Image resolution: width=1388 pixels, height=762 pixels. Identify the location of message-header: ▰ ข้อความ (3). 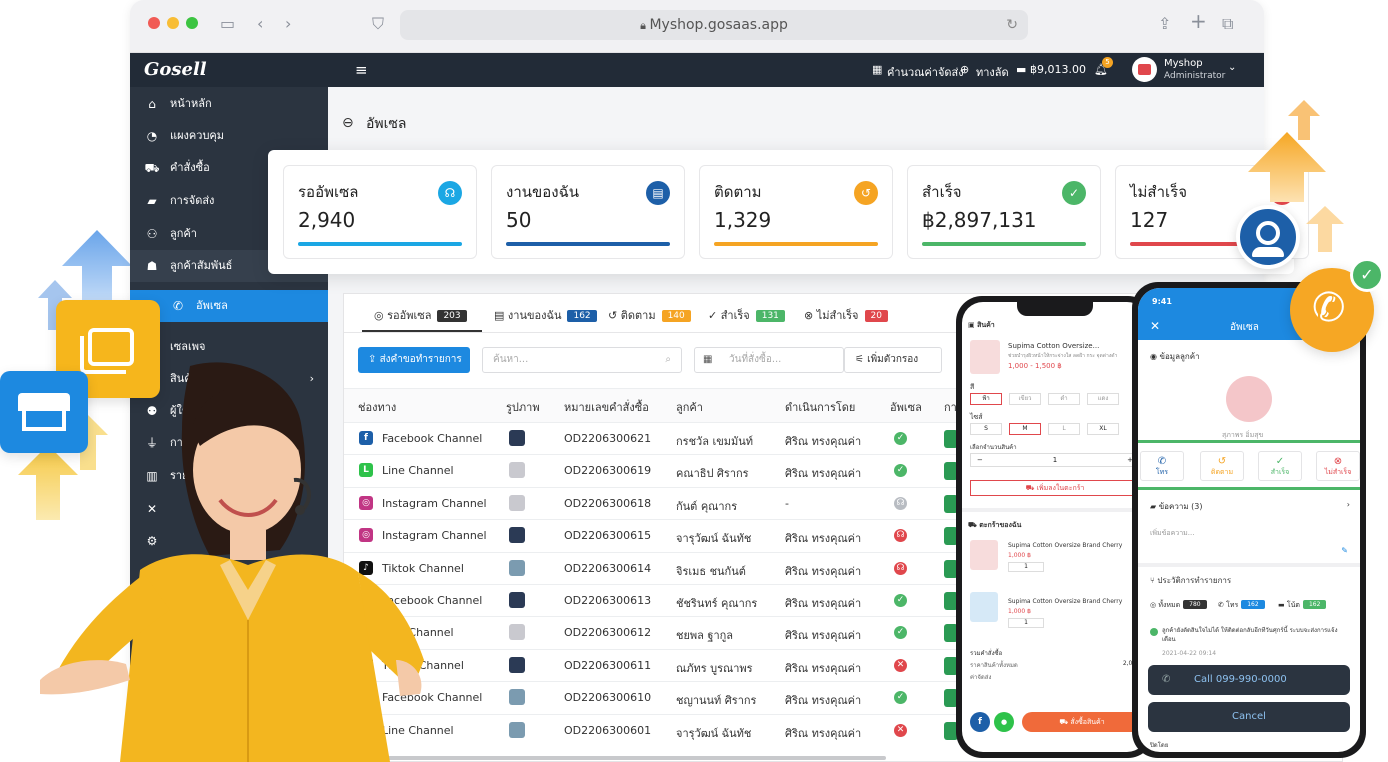
(1176, 506).